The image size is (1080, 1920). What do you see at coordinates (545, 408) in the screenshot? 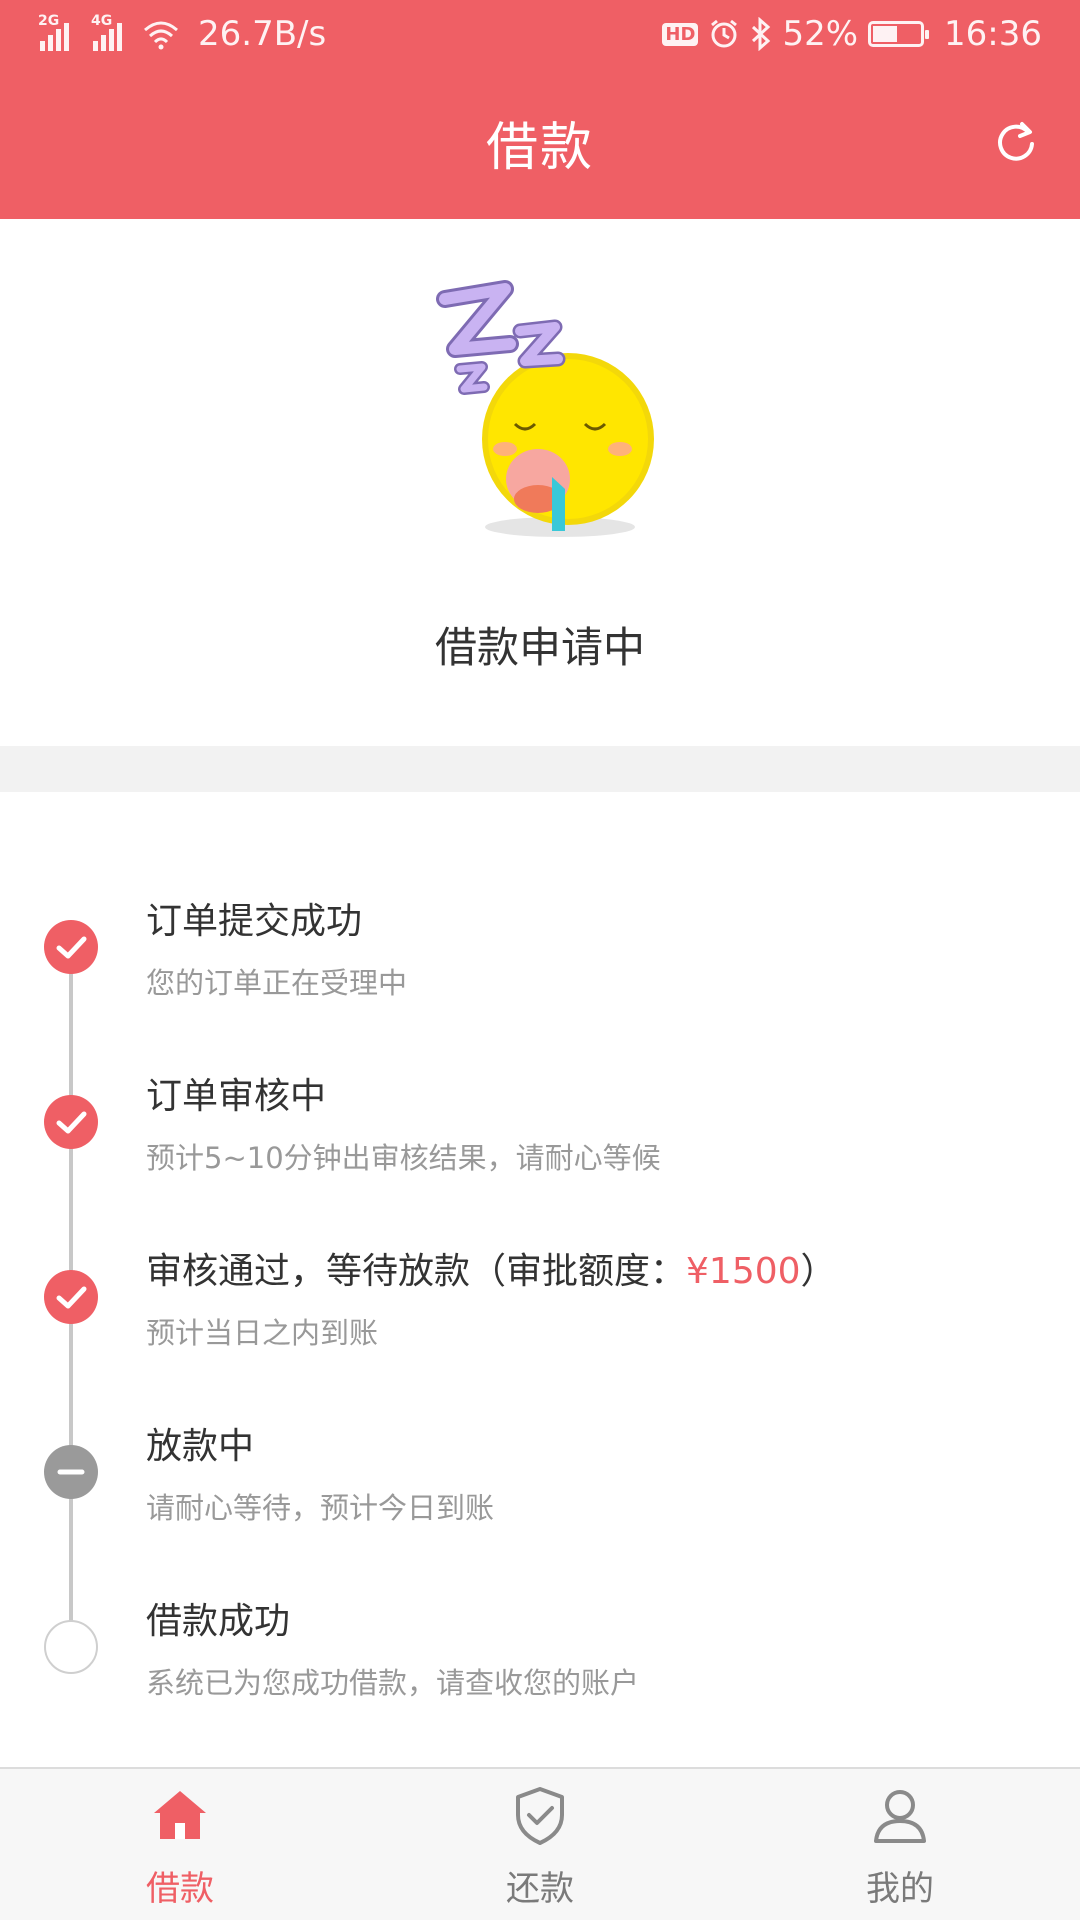
I see `sleeping-emoji-icon` at bounding box center [545, 408].